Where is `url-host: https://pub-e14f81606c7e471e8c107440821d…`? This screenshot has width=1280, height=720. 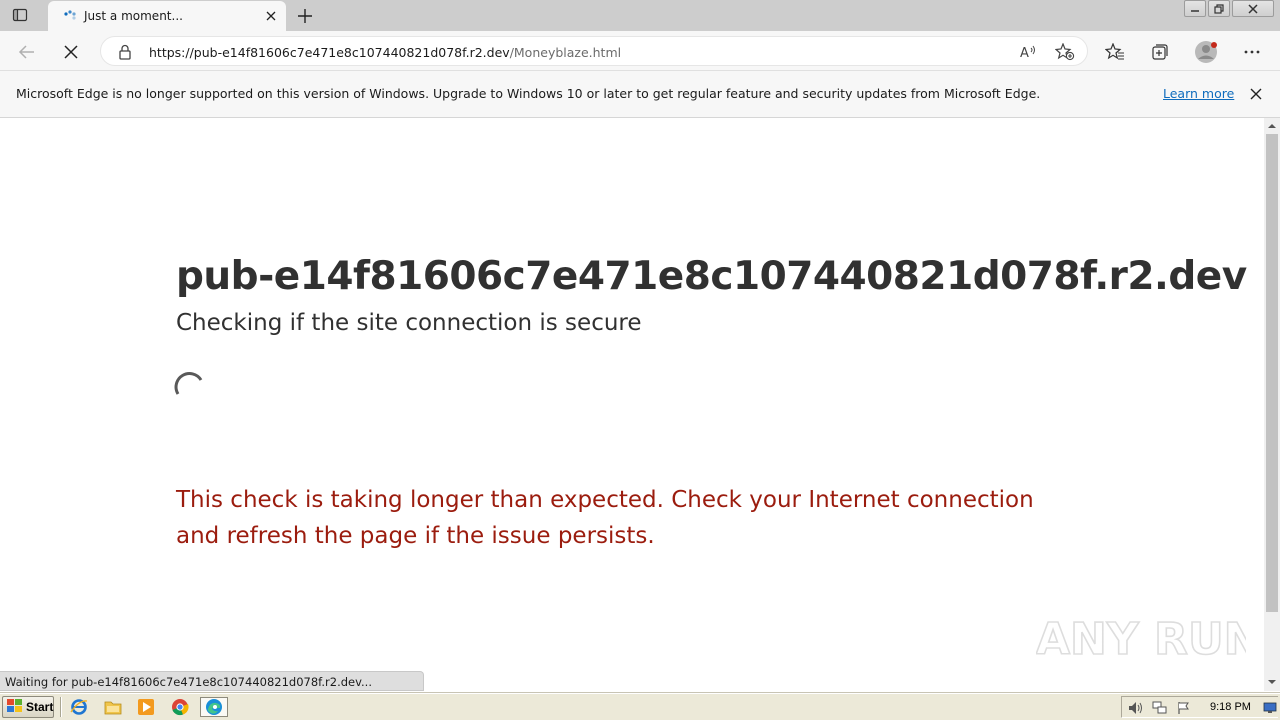 url-host: https://pub-e14f81606c7e471e8c107440821d… is located at coordinates (329, 52).